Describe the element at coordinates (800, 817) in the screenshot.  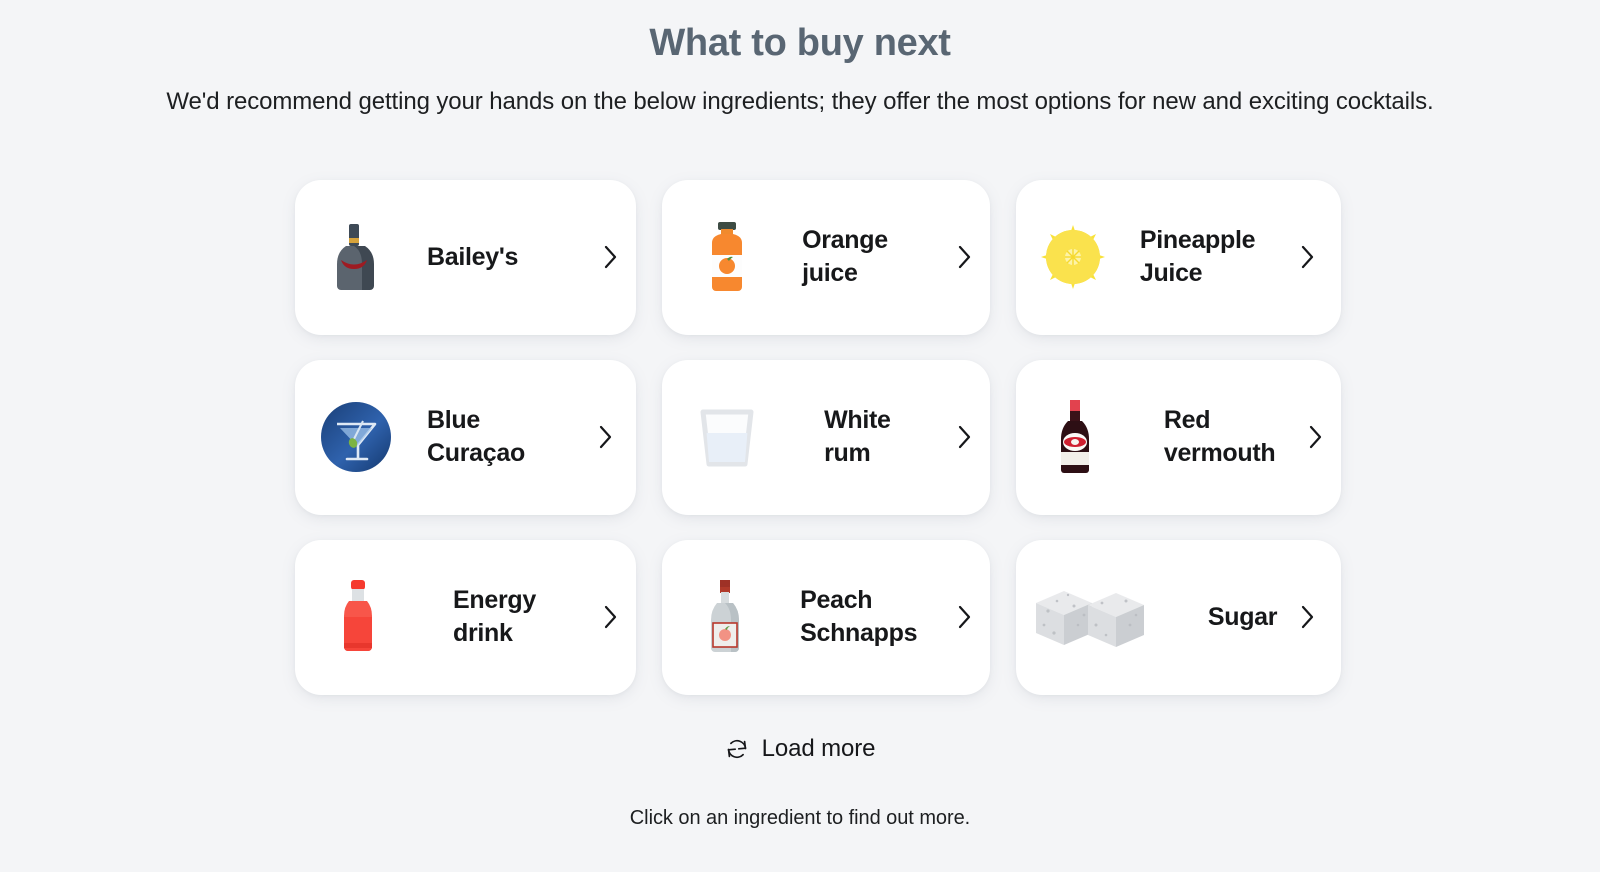
I see `footer-note: Click on an ingredient to find out more.` at that location.